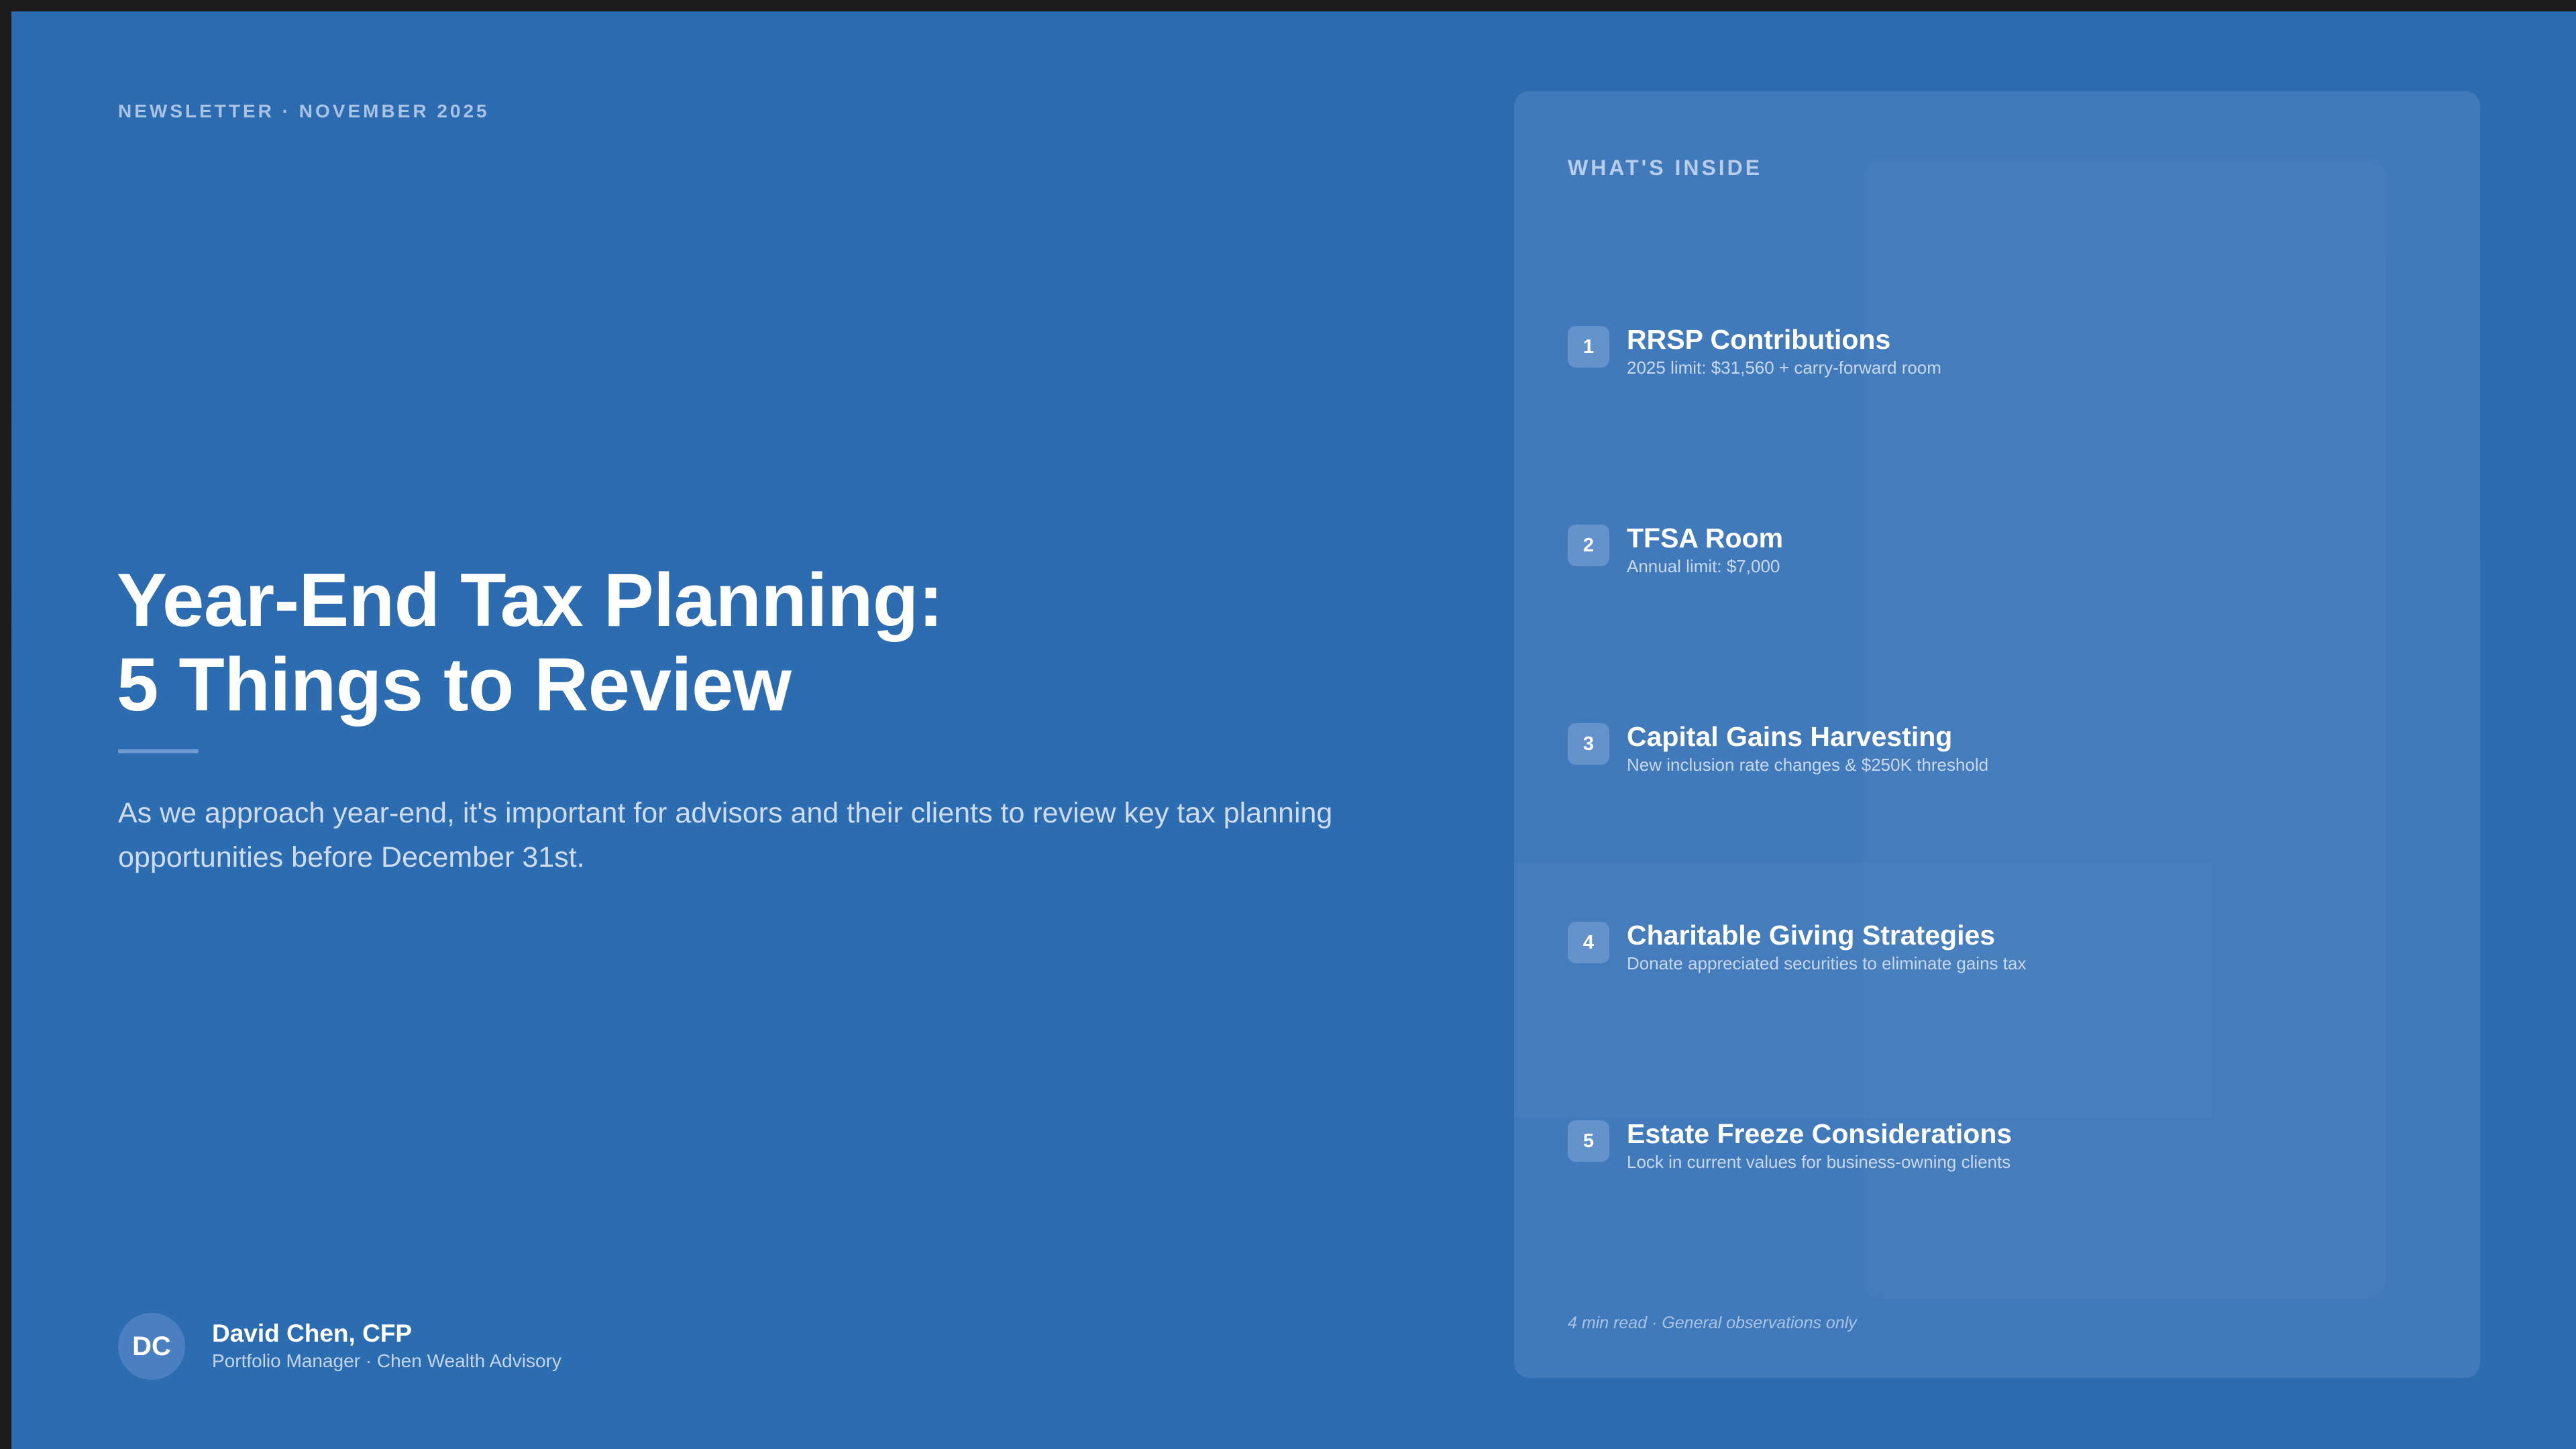 Image resolution: width=2576 pixels, height=1449 pixels. I want to click on author-name: David Chen, CFP, so click(312, 1333).